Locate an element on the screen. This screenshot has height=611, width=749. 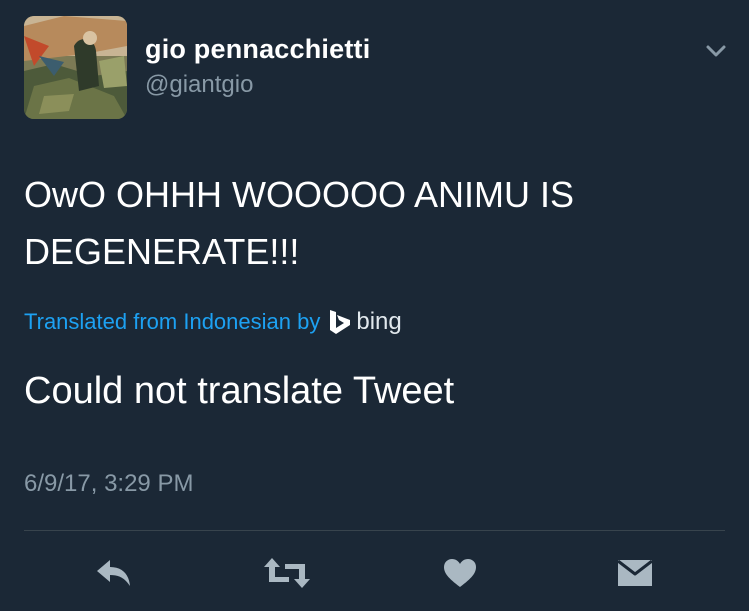
reply-icon is located at coordinates (113, 573).